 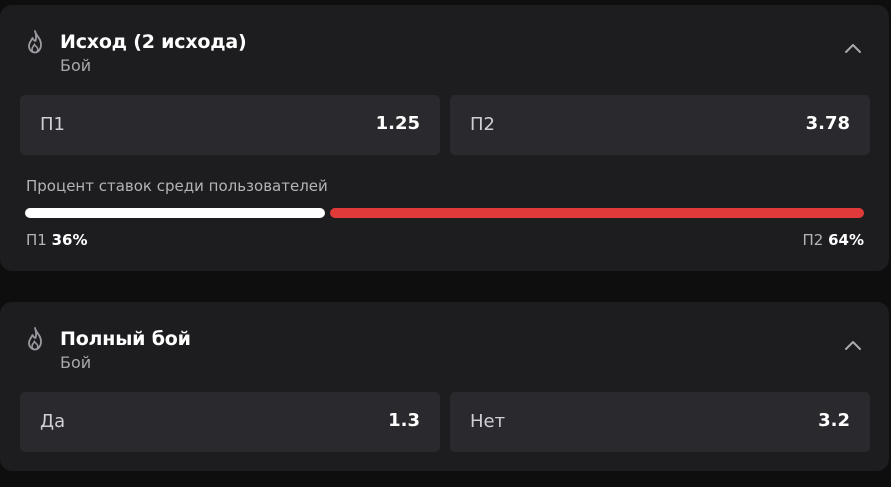 I want to click on market-title: Полный бой, so click(x=125, y=339).